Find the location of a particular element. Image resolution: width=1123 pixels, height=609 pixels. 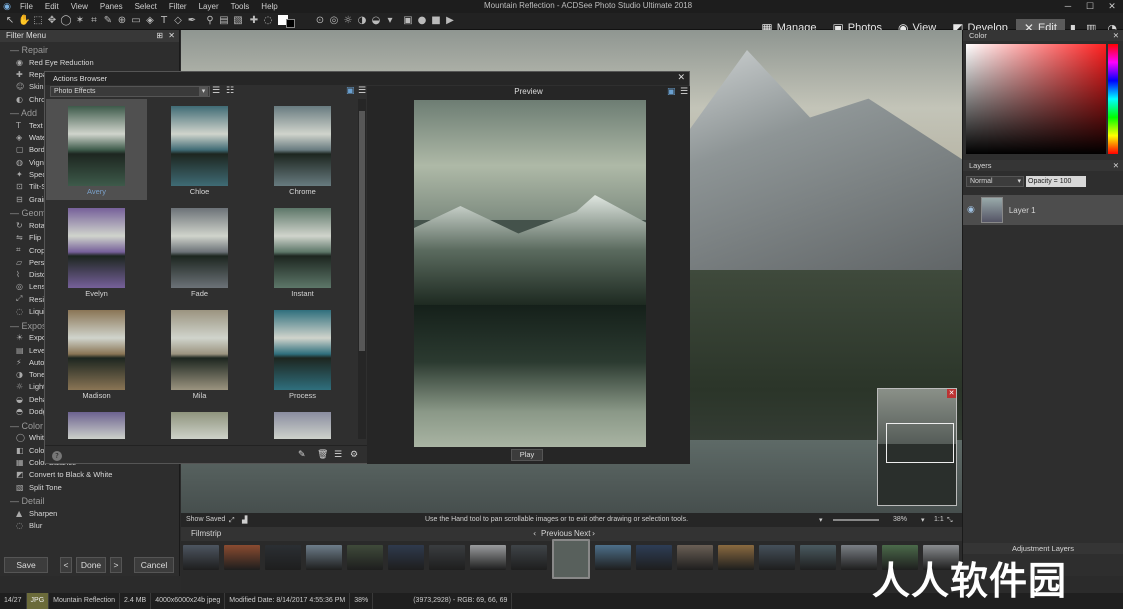

effect-tile: Instant is located at coordinates (302, 251).